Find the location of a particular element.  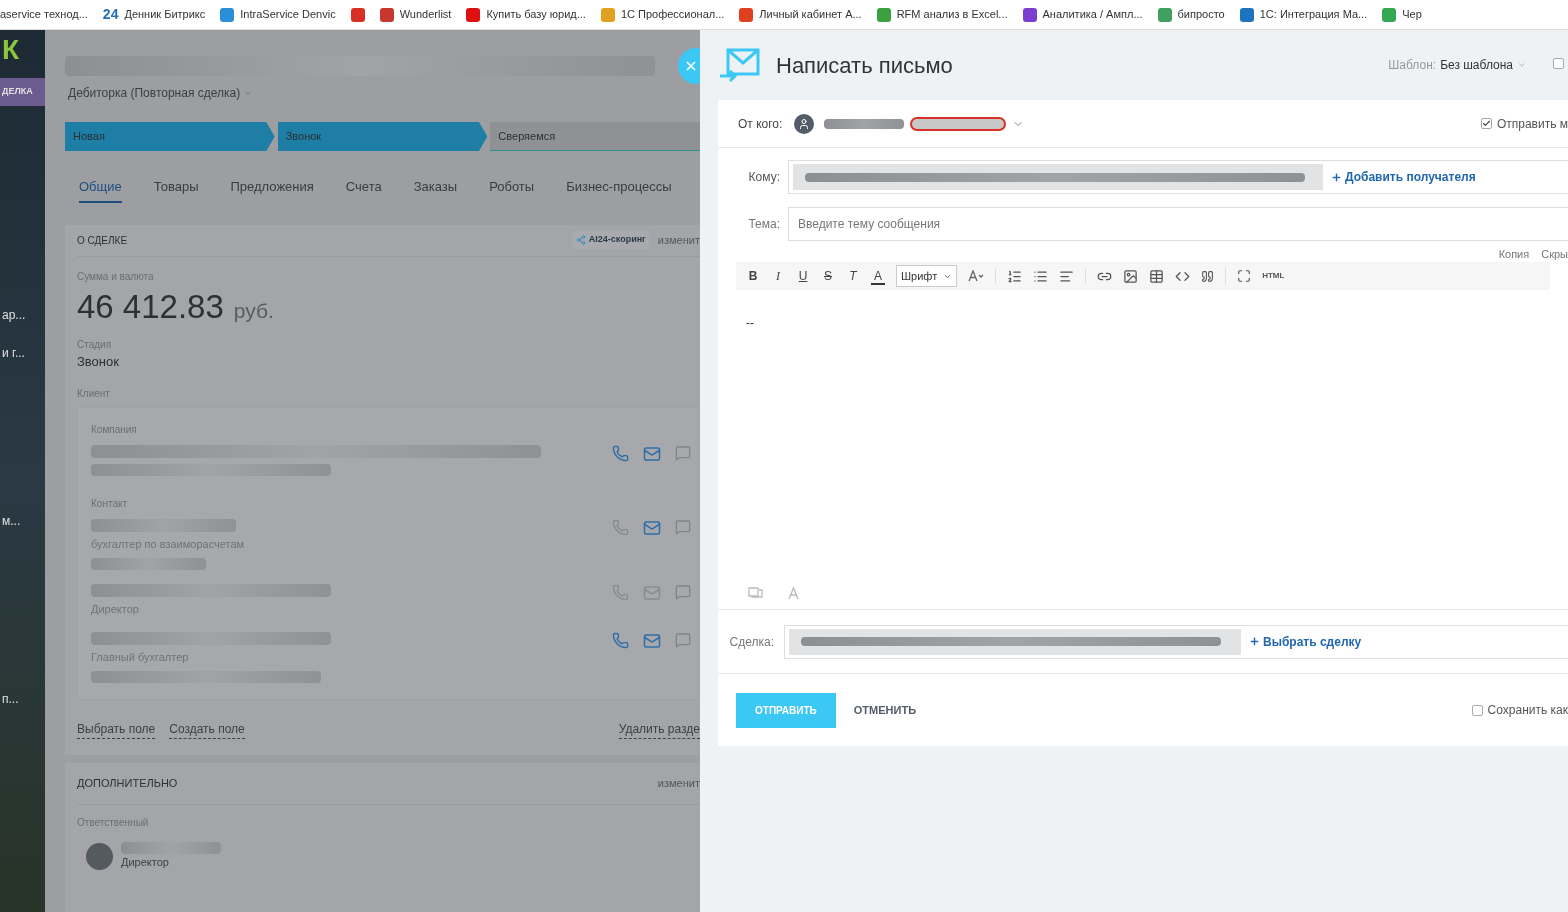

table-icon is located at coordinates (1157, 276).